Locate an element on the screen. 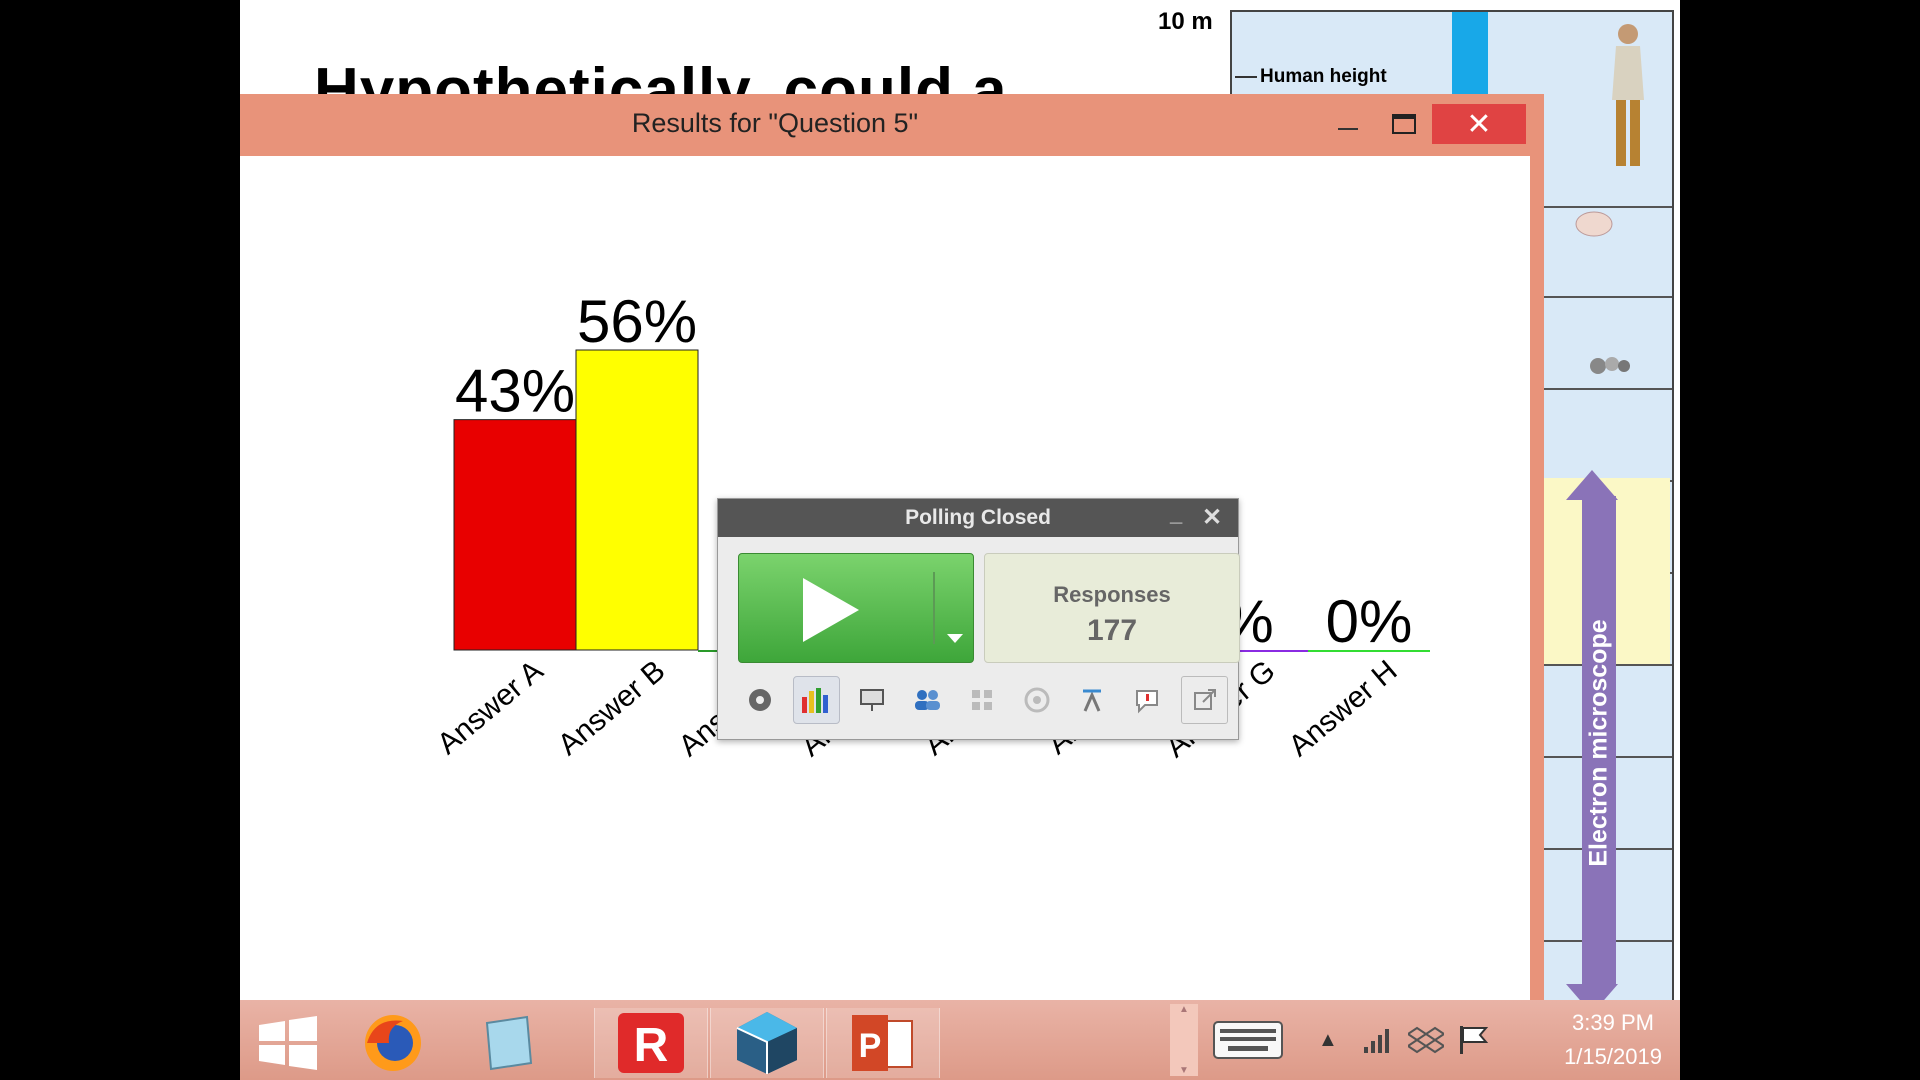 Image resolution: width=1920 pixels, height=1080 pixels. dropbox-tray is located at coordinates (1426, 1040).